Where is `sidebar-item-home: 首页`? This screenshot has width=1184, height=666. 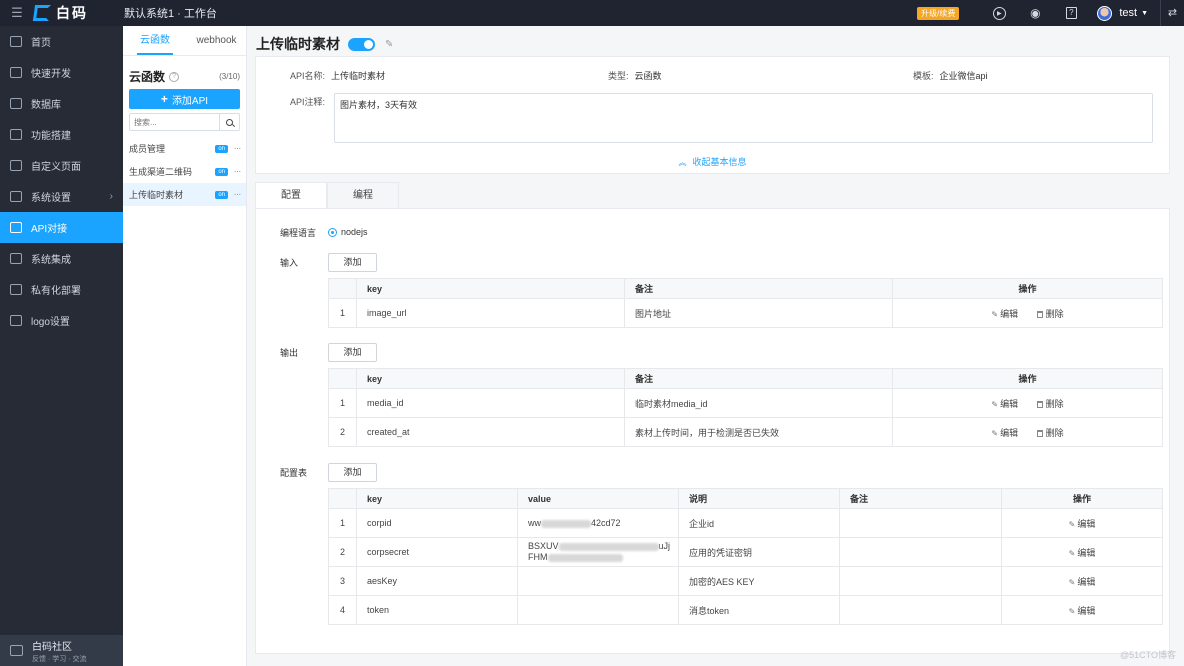 sidebar-item-home: 首页 is located at coordinates (61, 41).